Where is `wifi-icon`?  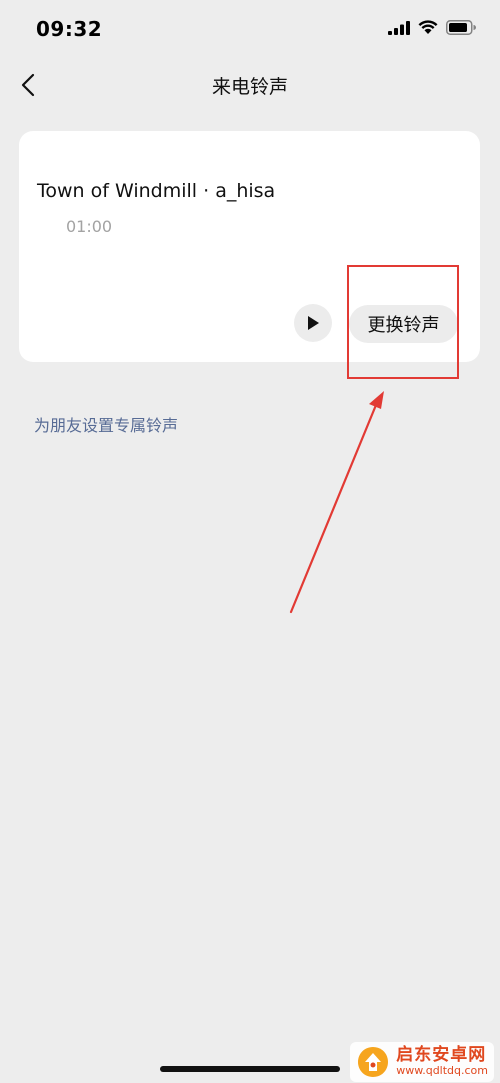 wifi-icon is located at coordinates (428, 27).